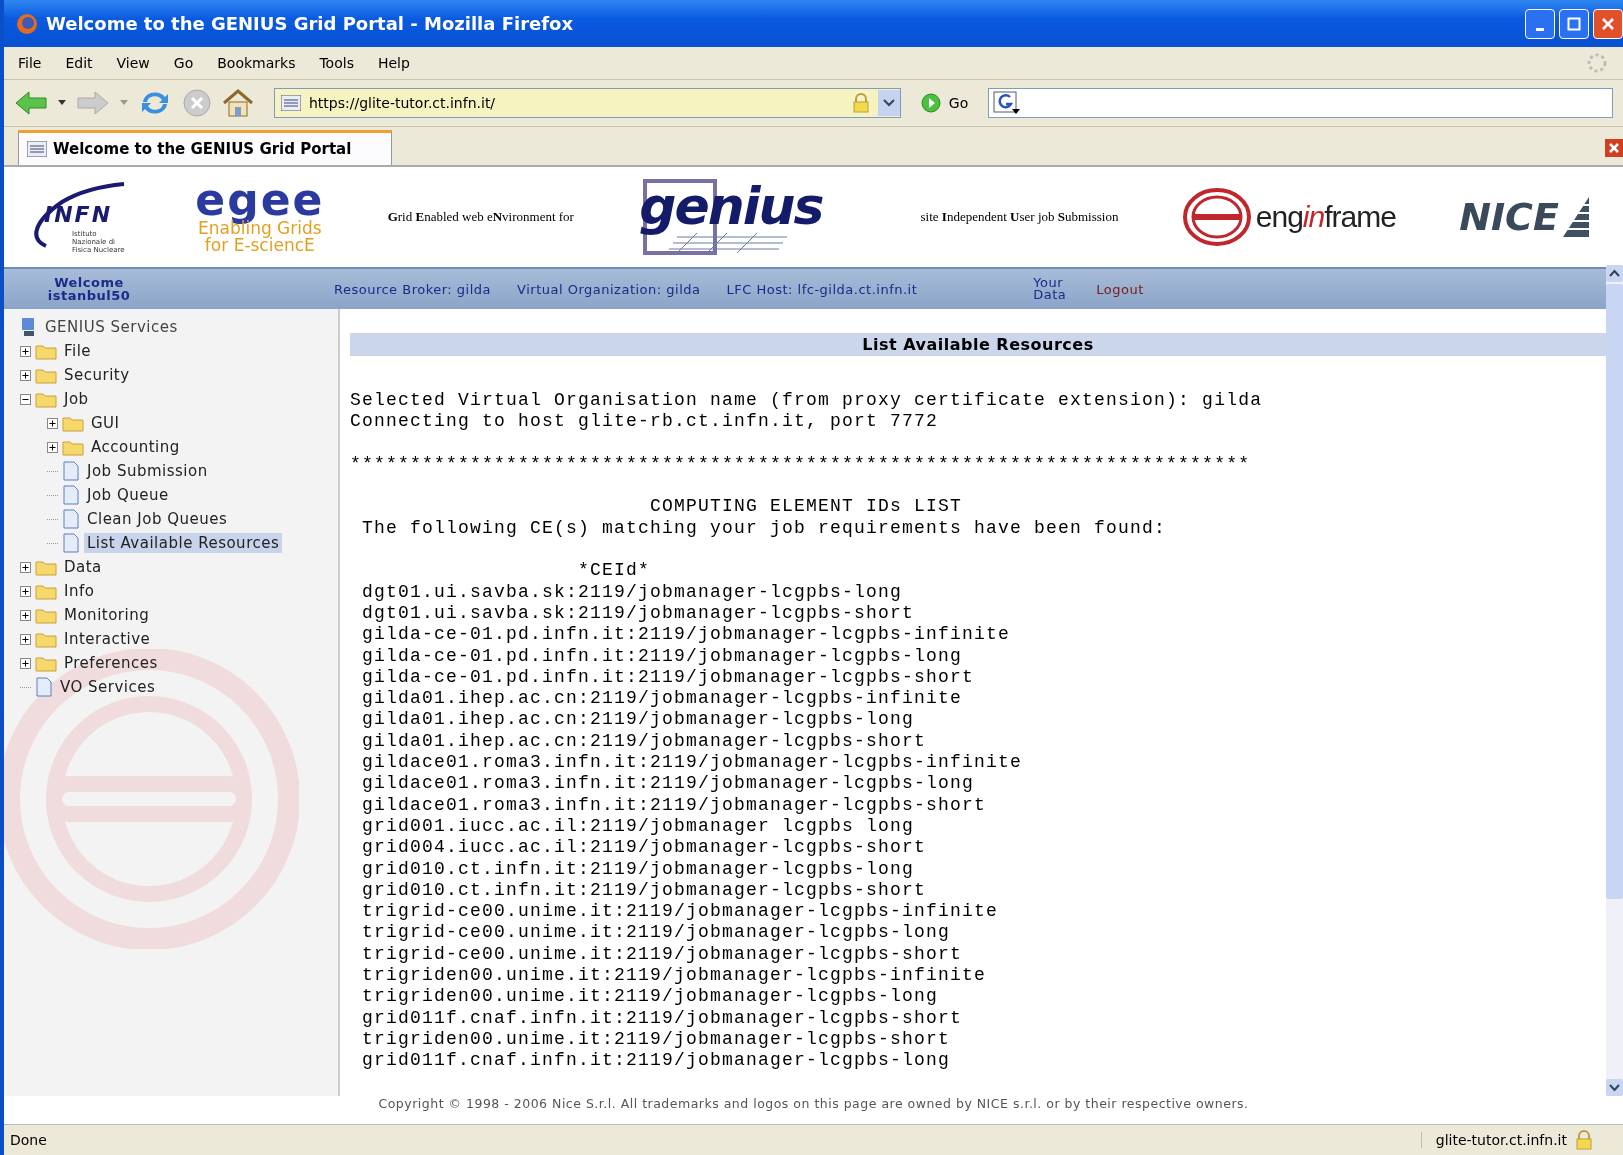  Describe the element at coordinates (1614, 680) in the screenshot. I see `scrollbar` at that location.